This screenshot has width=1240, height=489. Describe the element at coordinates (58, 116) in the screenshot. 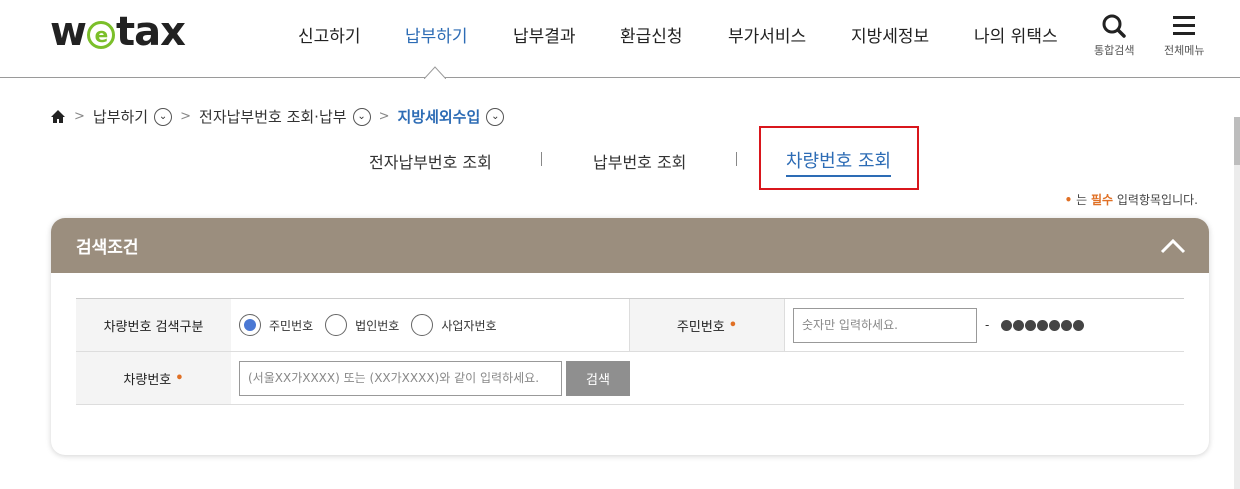

I see `home-icon` at that location.